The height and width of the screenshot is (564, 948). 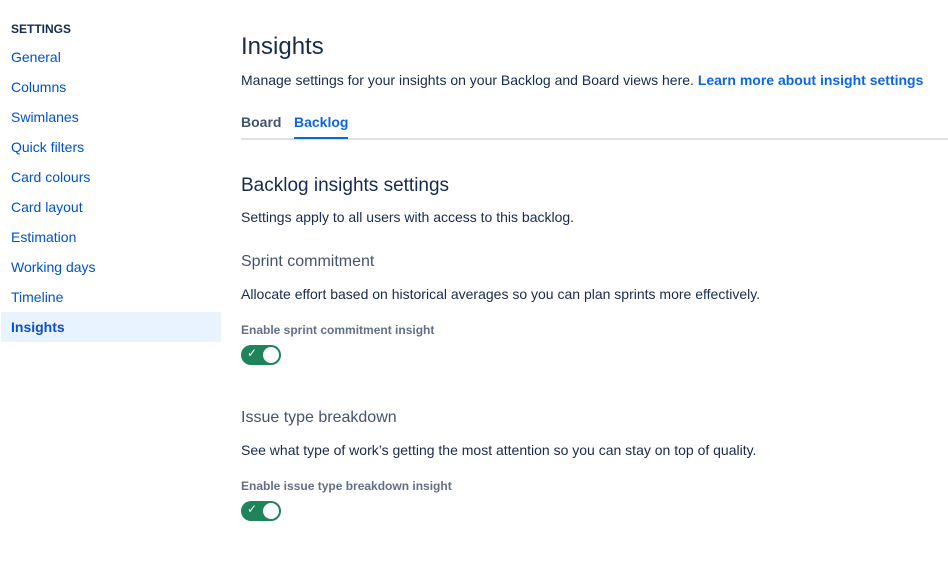 I want to click on issue-type-breakdown-toggle: ✓, so click(x=261, y=511).